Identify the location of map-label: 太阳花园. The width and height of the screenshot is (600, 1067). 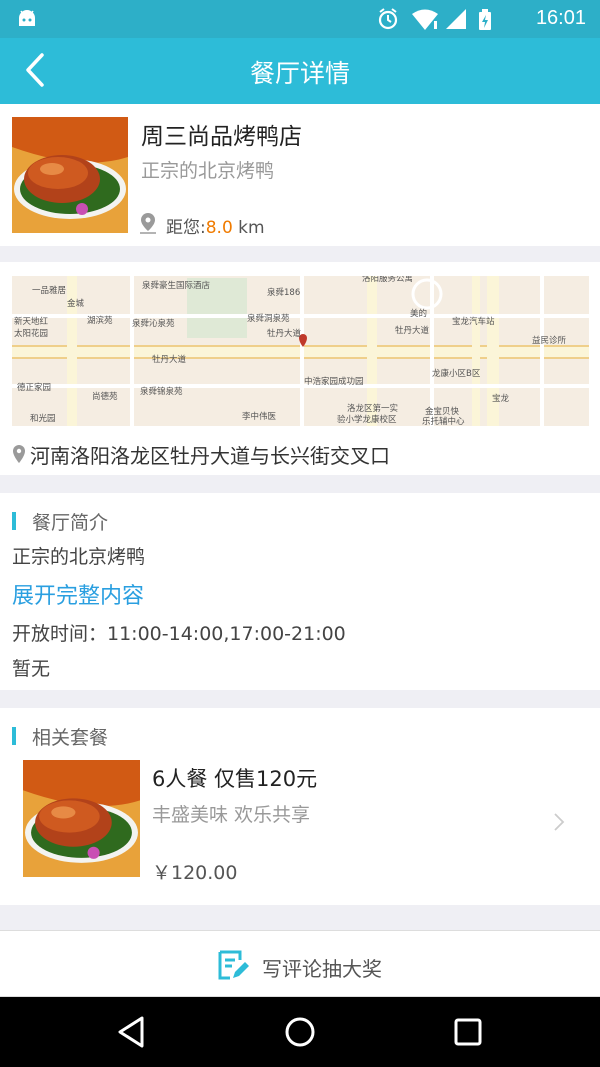
(31, 333).